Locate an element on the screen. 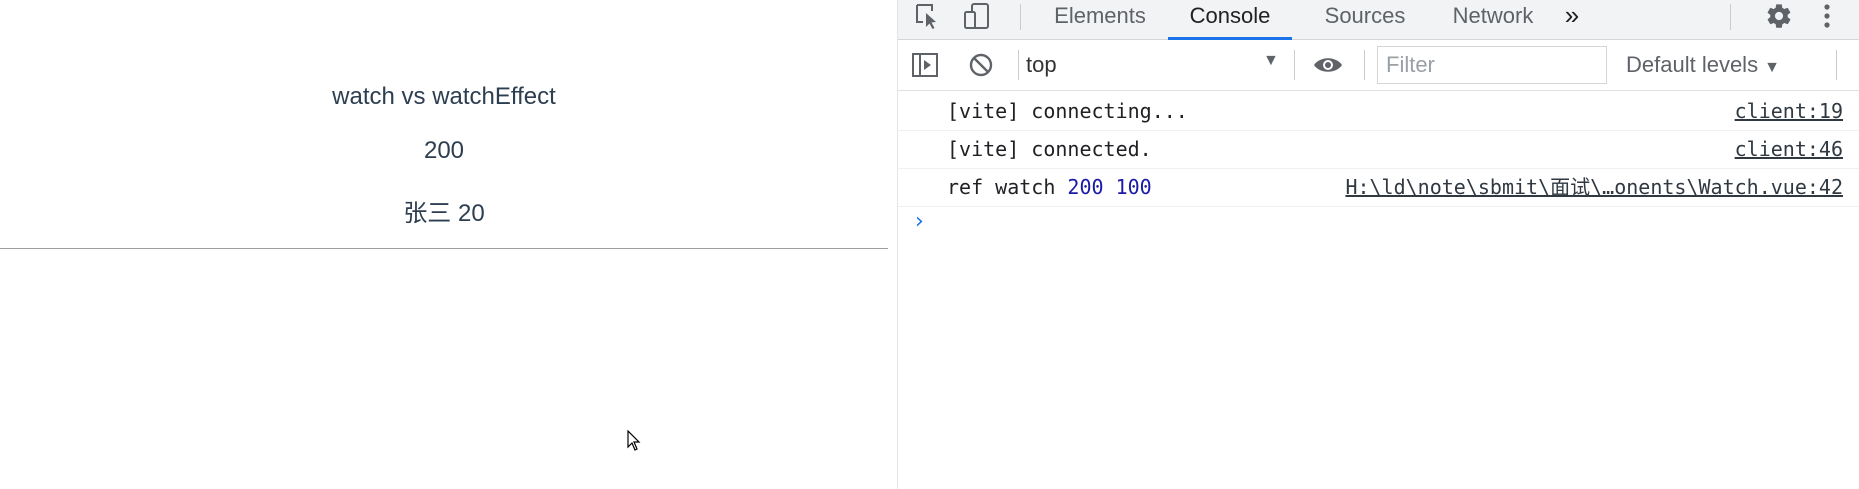 This screenshot has height=489, width=1859. more-options-icon is located at coordinates (1827, 16).